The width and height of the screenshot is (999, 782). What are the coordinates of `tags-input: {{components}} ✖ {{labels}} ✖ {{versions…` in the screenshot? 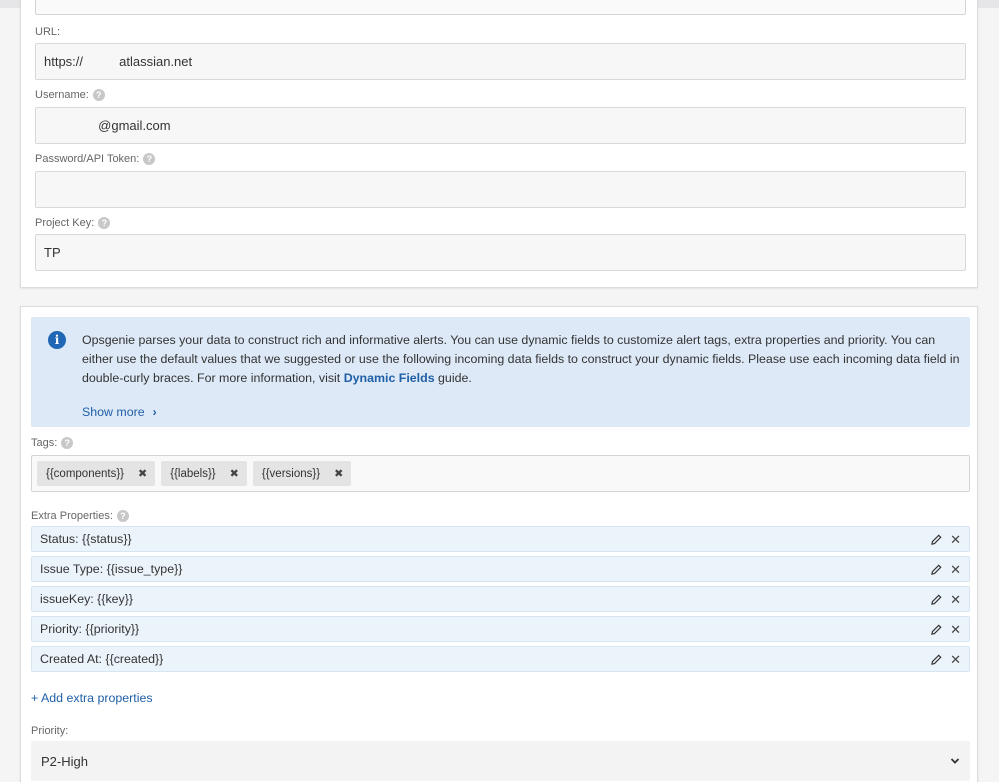 It's located at (500, 473).